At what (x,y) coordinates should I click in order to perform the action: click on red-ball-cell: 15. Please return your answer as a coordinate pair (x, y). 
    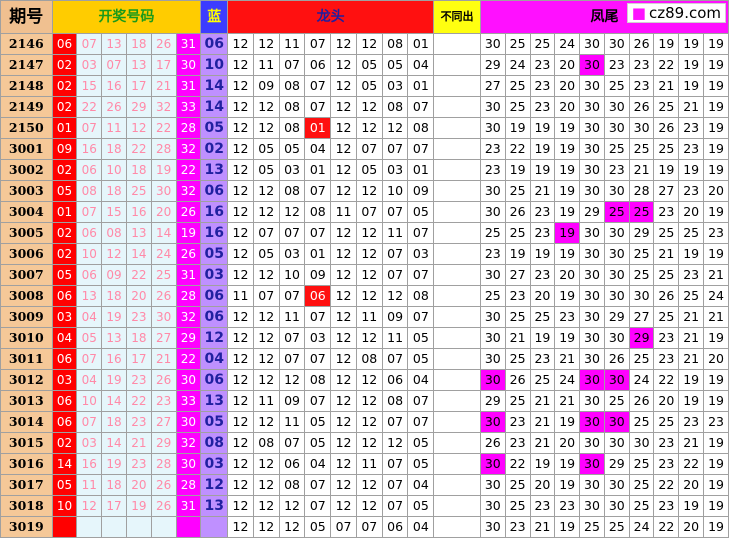
    Looking at the image, I should click on (114, 212).